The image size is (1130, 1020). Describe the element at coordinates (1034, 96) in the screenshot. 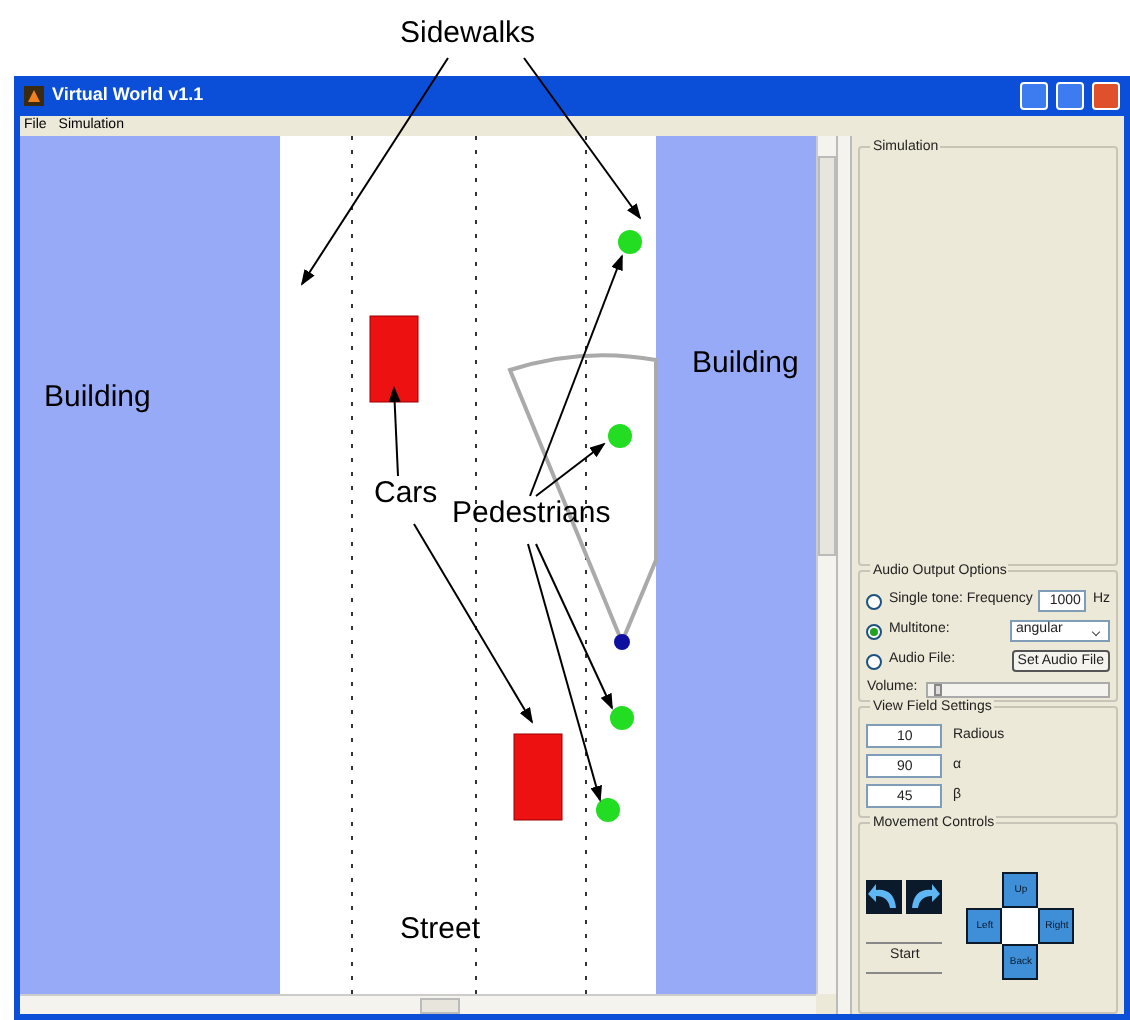

I see `minimize-button` at that location.